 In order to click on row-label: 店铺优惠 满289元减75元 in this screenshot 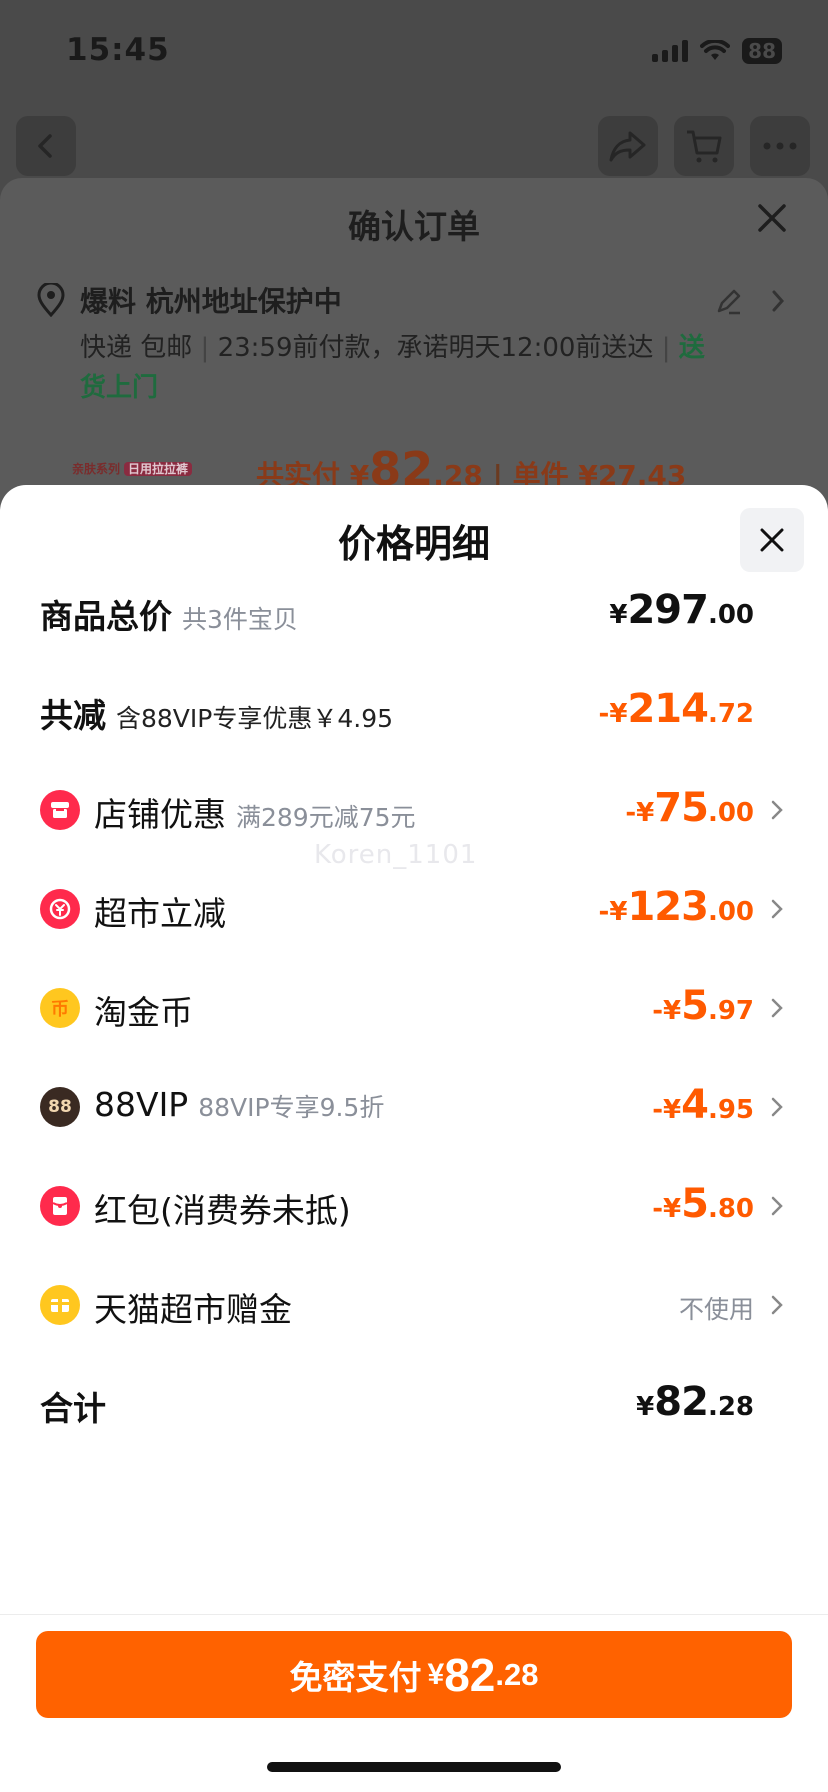, I will do `click(255, 814)`.